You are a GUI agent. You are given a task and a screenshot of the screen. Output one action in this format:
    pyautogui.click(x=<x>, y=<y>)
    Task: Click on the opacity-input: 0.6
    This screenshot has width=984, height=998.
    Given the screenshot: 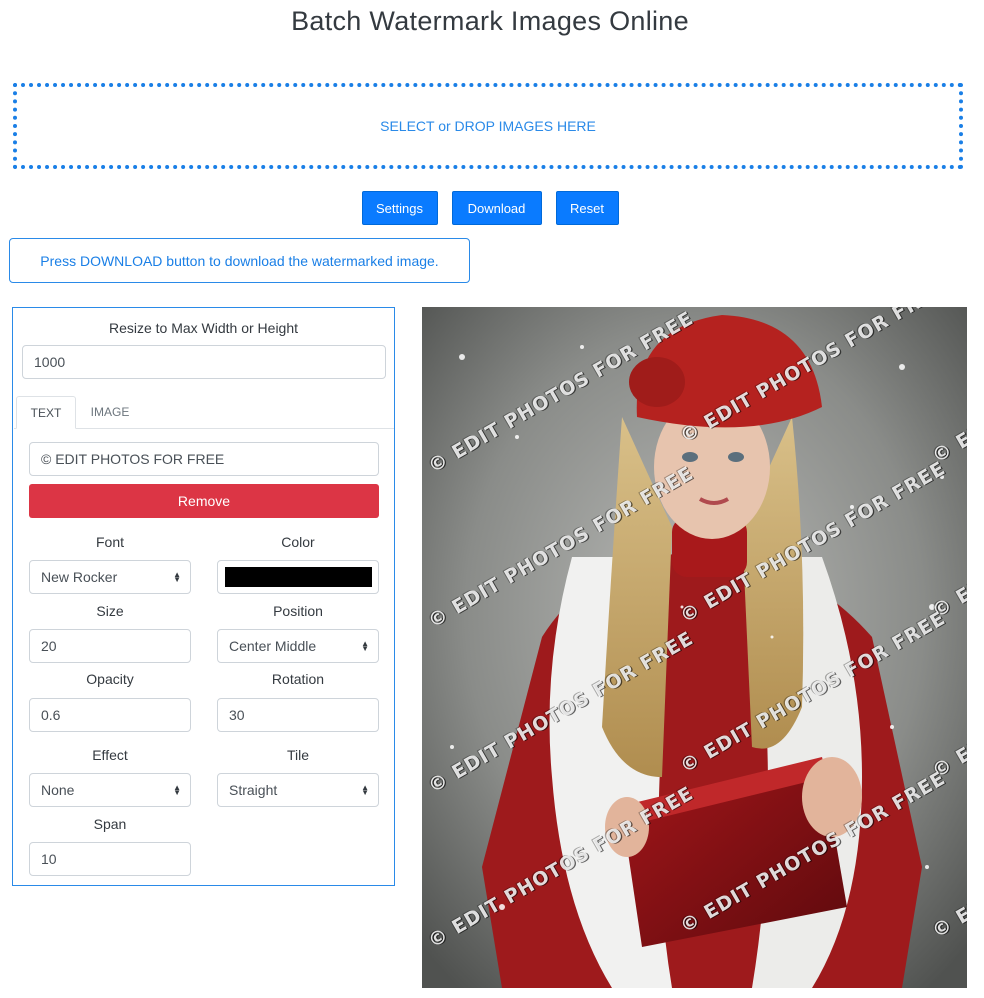 What is the action you would take?
    pyautogui.click(x=110, y=715)
    